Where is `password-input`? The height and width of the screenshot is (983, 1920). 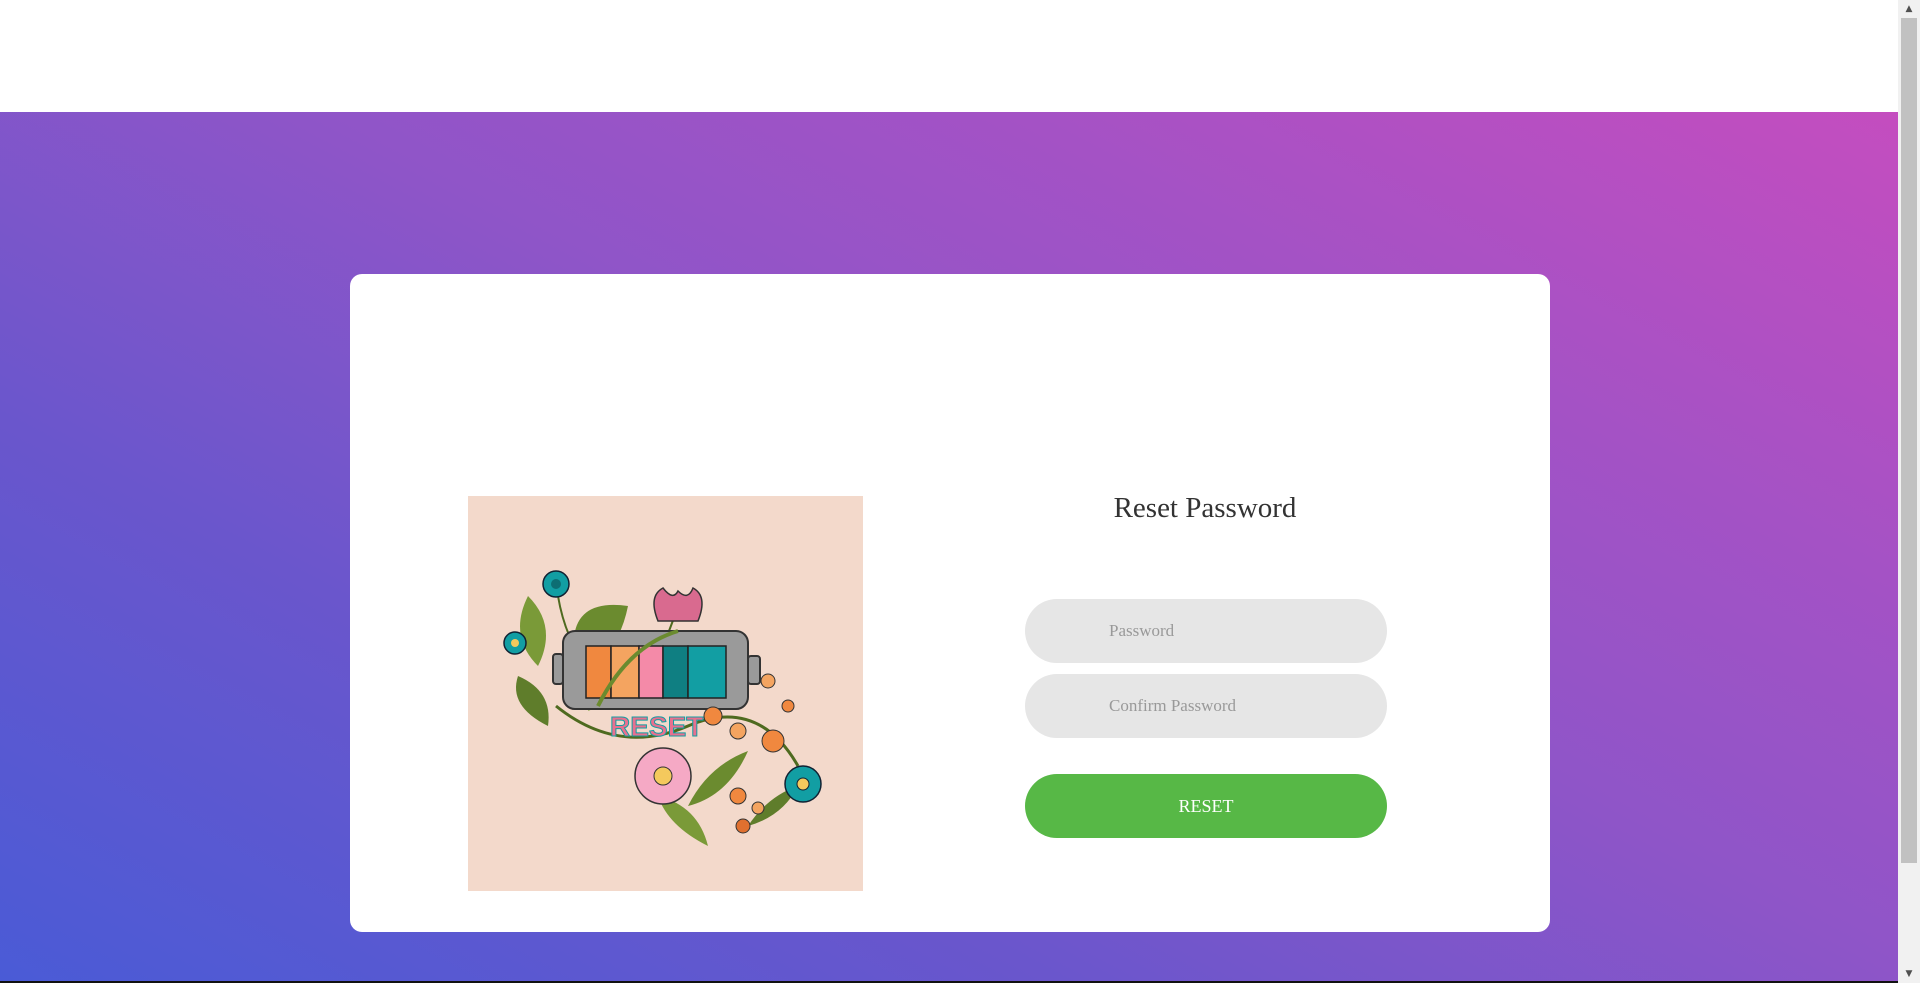
password-input is located at coordinates (1206, 631).